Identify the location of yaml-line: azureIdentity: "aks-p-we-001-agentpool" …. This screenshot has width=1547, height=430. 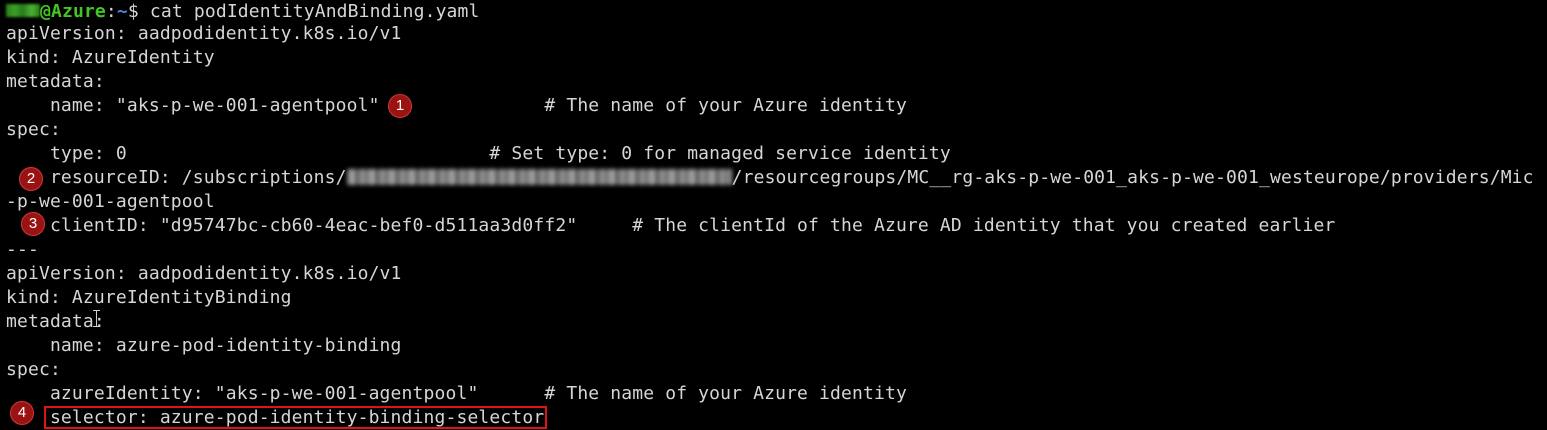
(456, 393).